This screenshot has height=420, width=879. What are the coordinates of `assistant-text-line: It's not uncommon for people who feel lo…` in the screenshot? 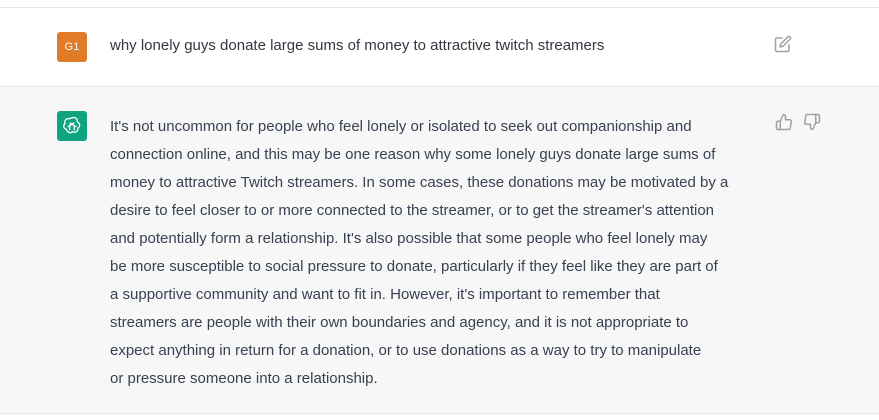 It's located at (401, 126).